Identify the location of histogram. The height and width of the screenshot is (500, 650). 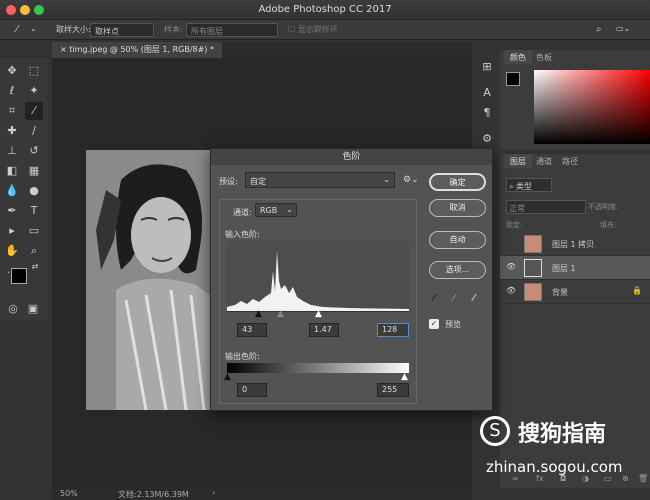
(318, 276).